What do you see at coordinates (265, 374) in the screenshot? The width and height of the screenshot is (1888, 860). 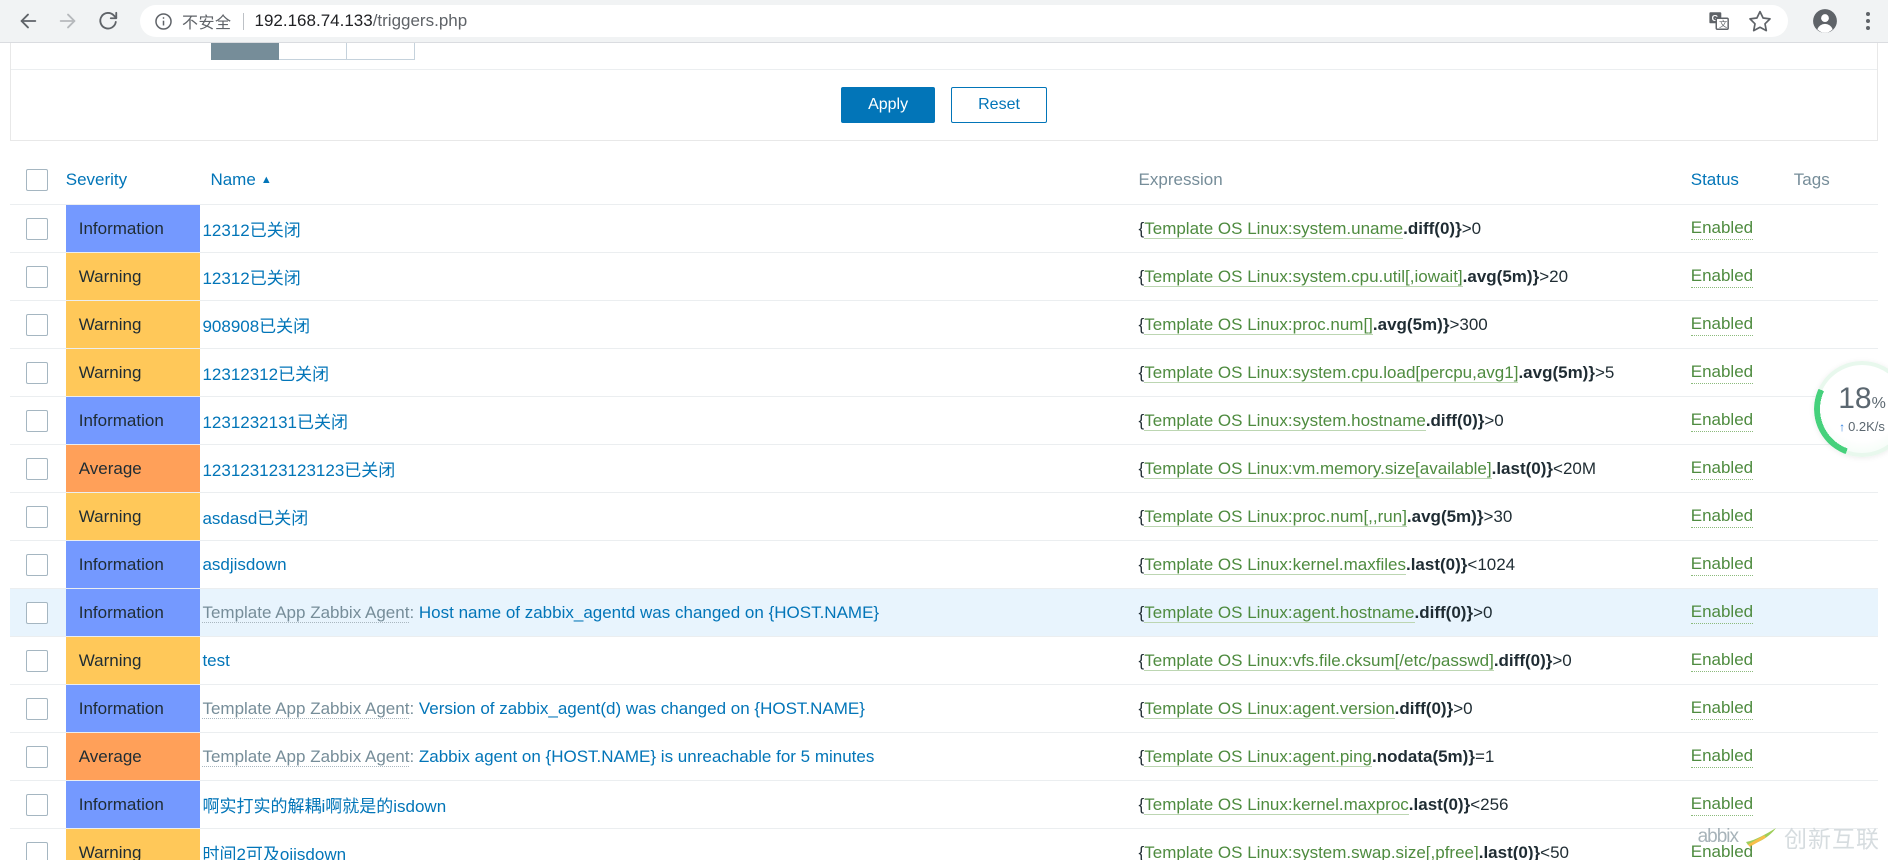 I see `trigger-name-link: 12312312已关闭` at bounding box center [265, 374].